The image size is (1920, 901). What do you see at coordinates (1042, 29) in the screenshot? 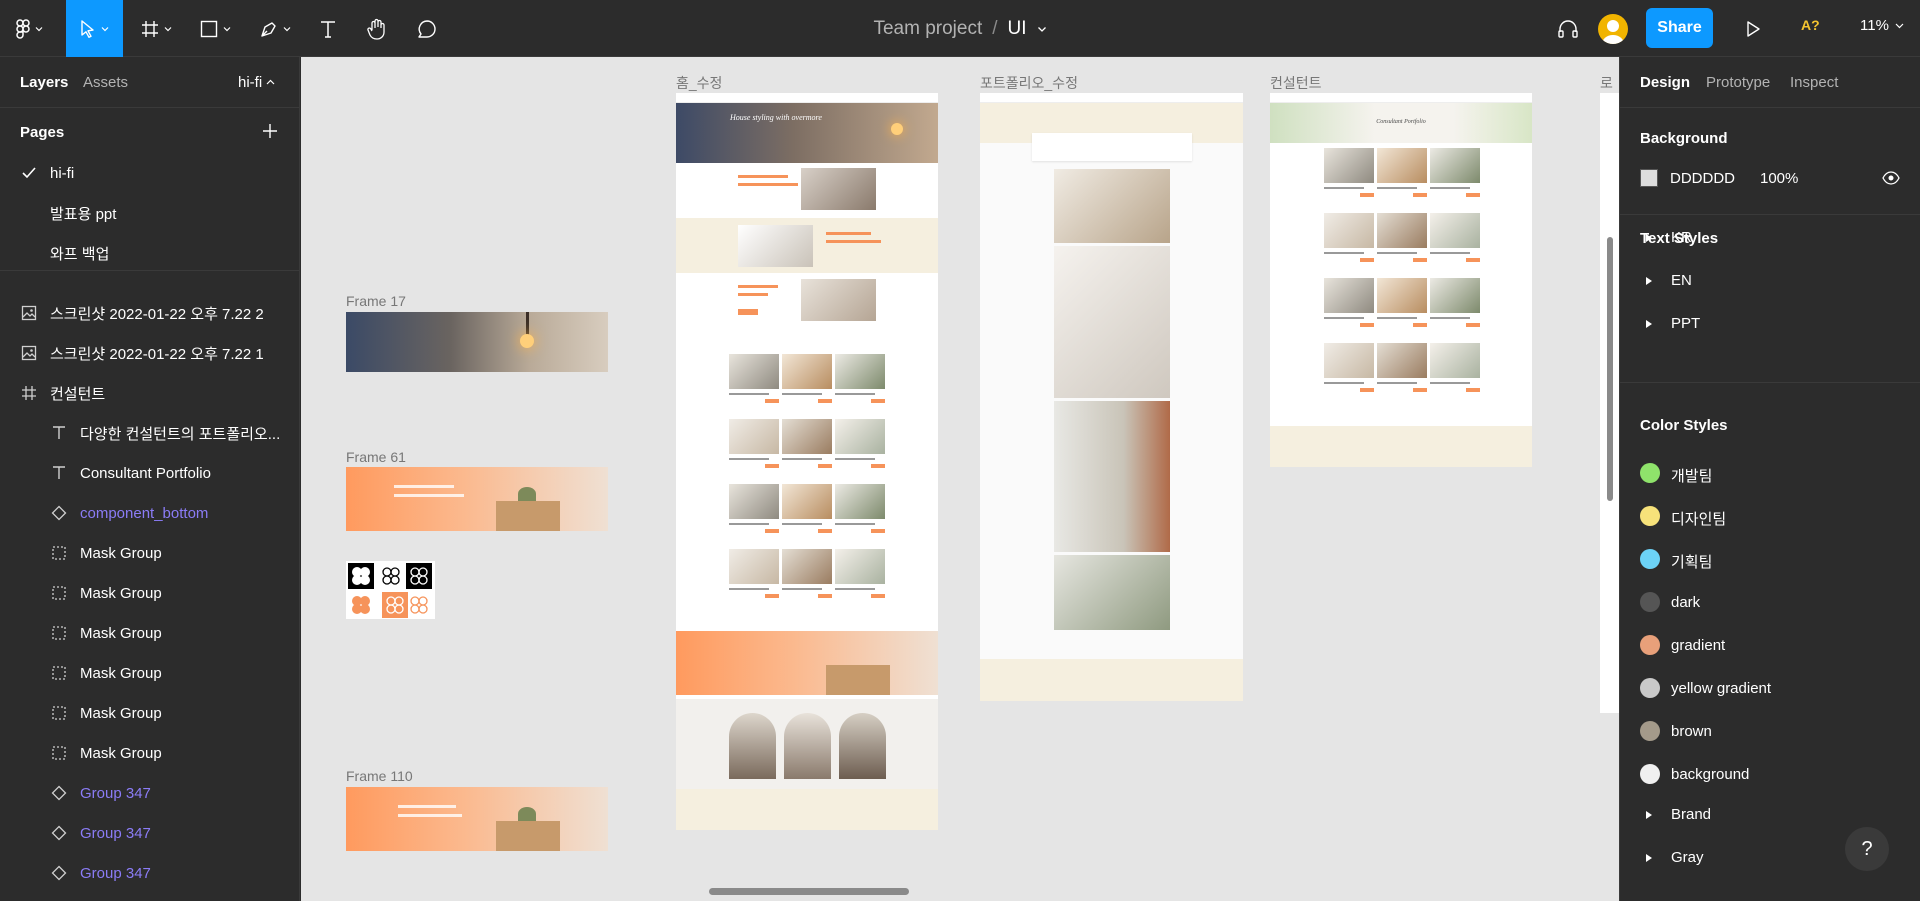
I see `chevron-down-icon` at bounding box center [1042, 29].